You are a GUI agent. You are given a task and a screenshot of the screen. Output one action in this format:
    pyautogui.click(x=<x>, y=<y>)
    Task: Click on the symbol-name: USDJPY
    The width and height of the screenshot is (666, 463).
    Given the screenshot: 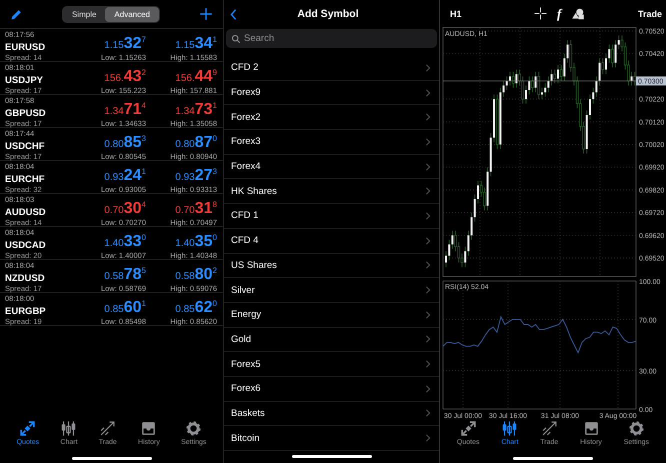 What is the action you would take?
    pyautogui.click(x=31, y=80)
    